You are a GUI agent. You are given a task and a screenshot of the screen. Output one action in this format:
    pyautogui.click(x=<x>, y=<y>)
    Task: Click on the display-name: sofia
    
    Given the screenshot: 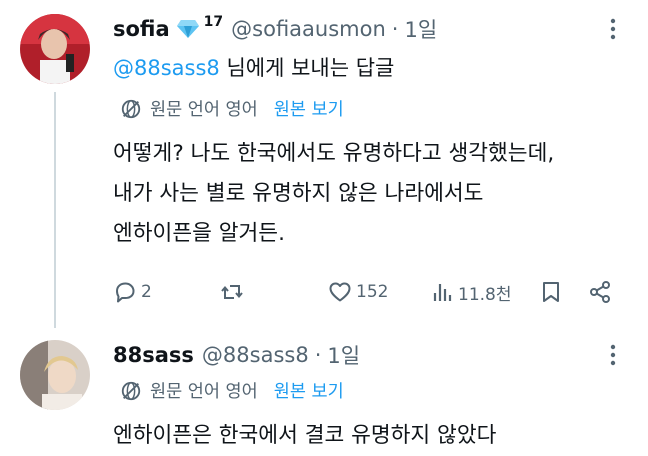 What is the action you would take?
    pyautogui.click(x=141, y=29)
    